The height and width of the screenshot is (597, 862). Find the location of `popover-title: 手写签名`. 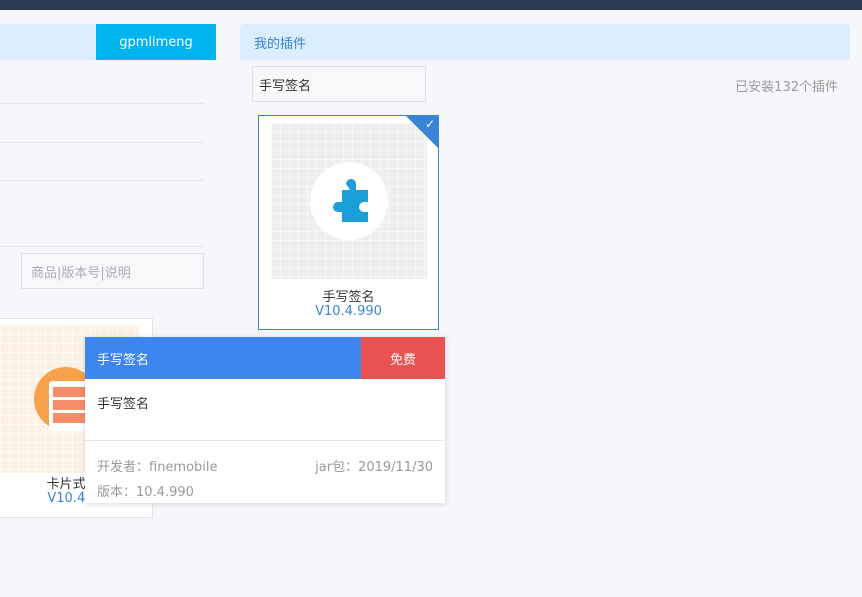

popover-title: 手写签名 is located at coordinates (223, 358).